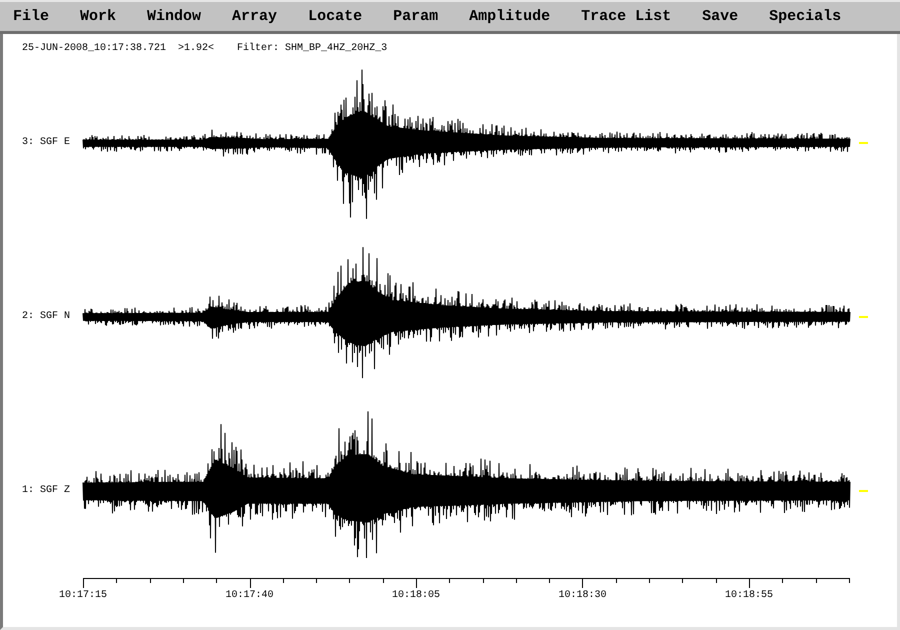  I want to click on tick-label: 10:18:30, so click(582, 596).